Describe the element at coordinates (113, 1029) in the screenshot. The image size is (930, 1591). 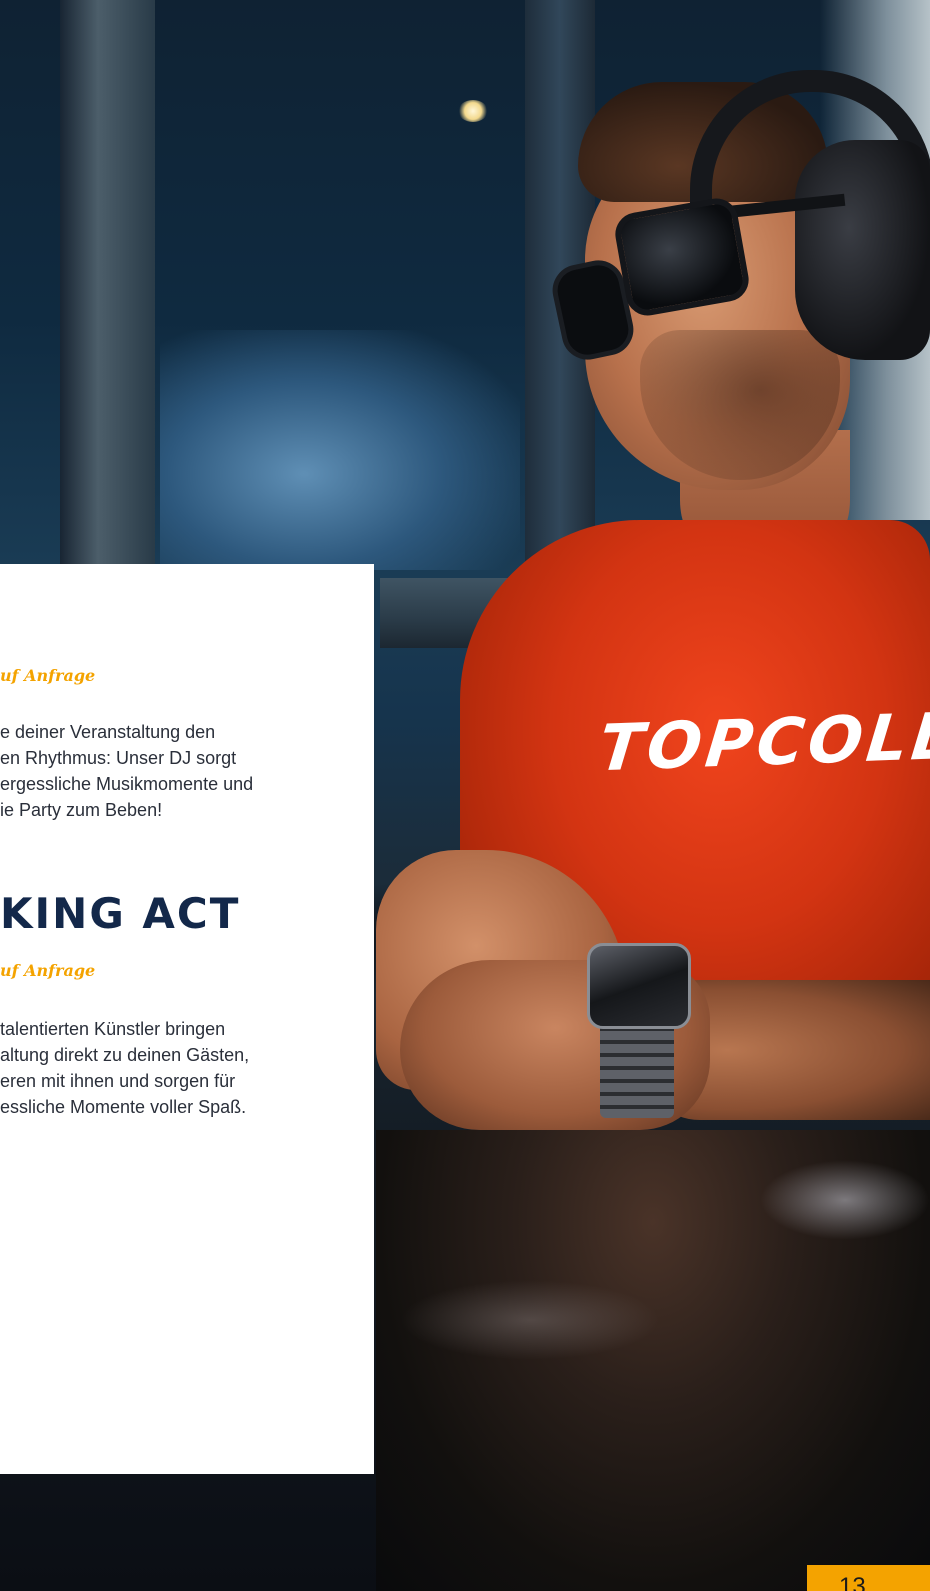
I see `description-line: talentierten Künstler bringen` at that location.